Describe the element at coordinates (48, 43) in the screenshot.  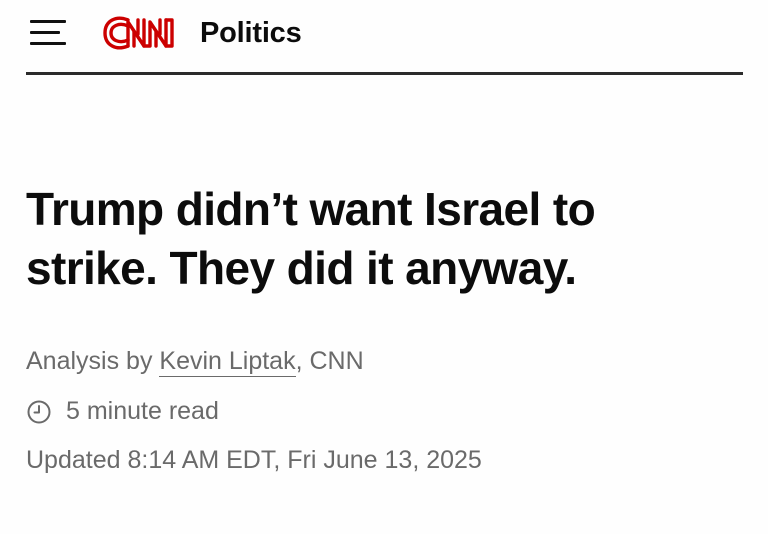
I see `menu-bar-bottom` at that location.